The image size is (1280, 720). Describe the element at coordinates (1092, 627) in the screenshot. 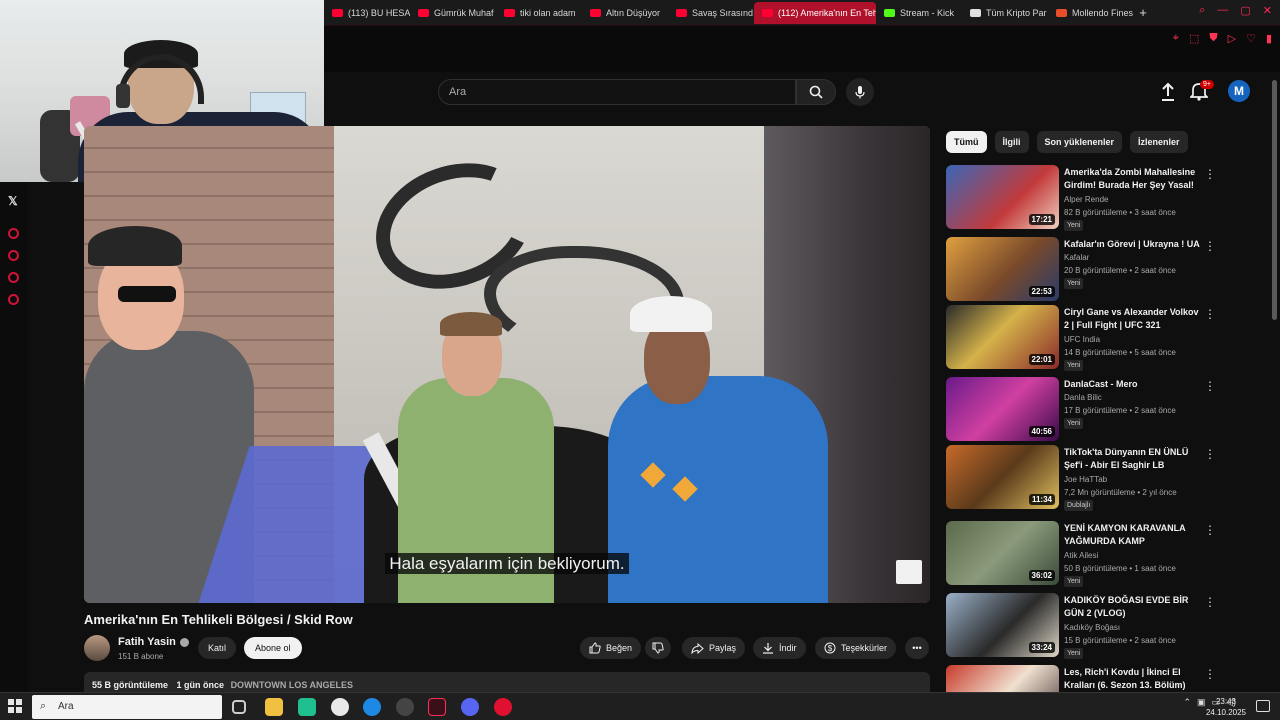

I see `recommendation-channel: Kadıköy Boğası` at that location.